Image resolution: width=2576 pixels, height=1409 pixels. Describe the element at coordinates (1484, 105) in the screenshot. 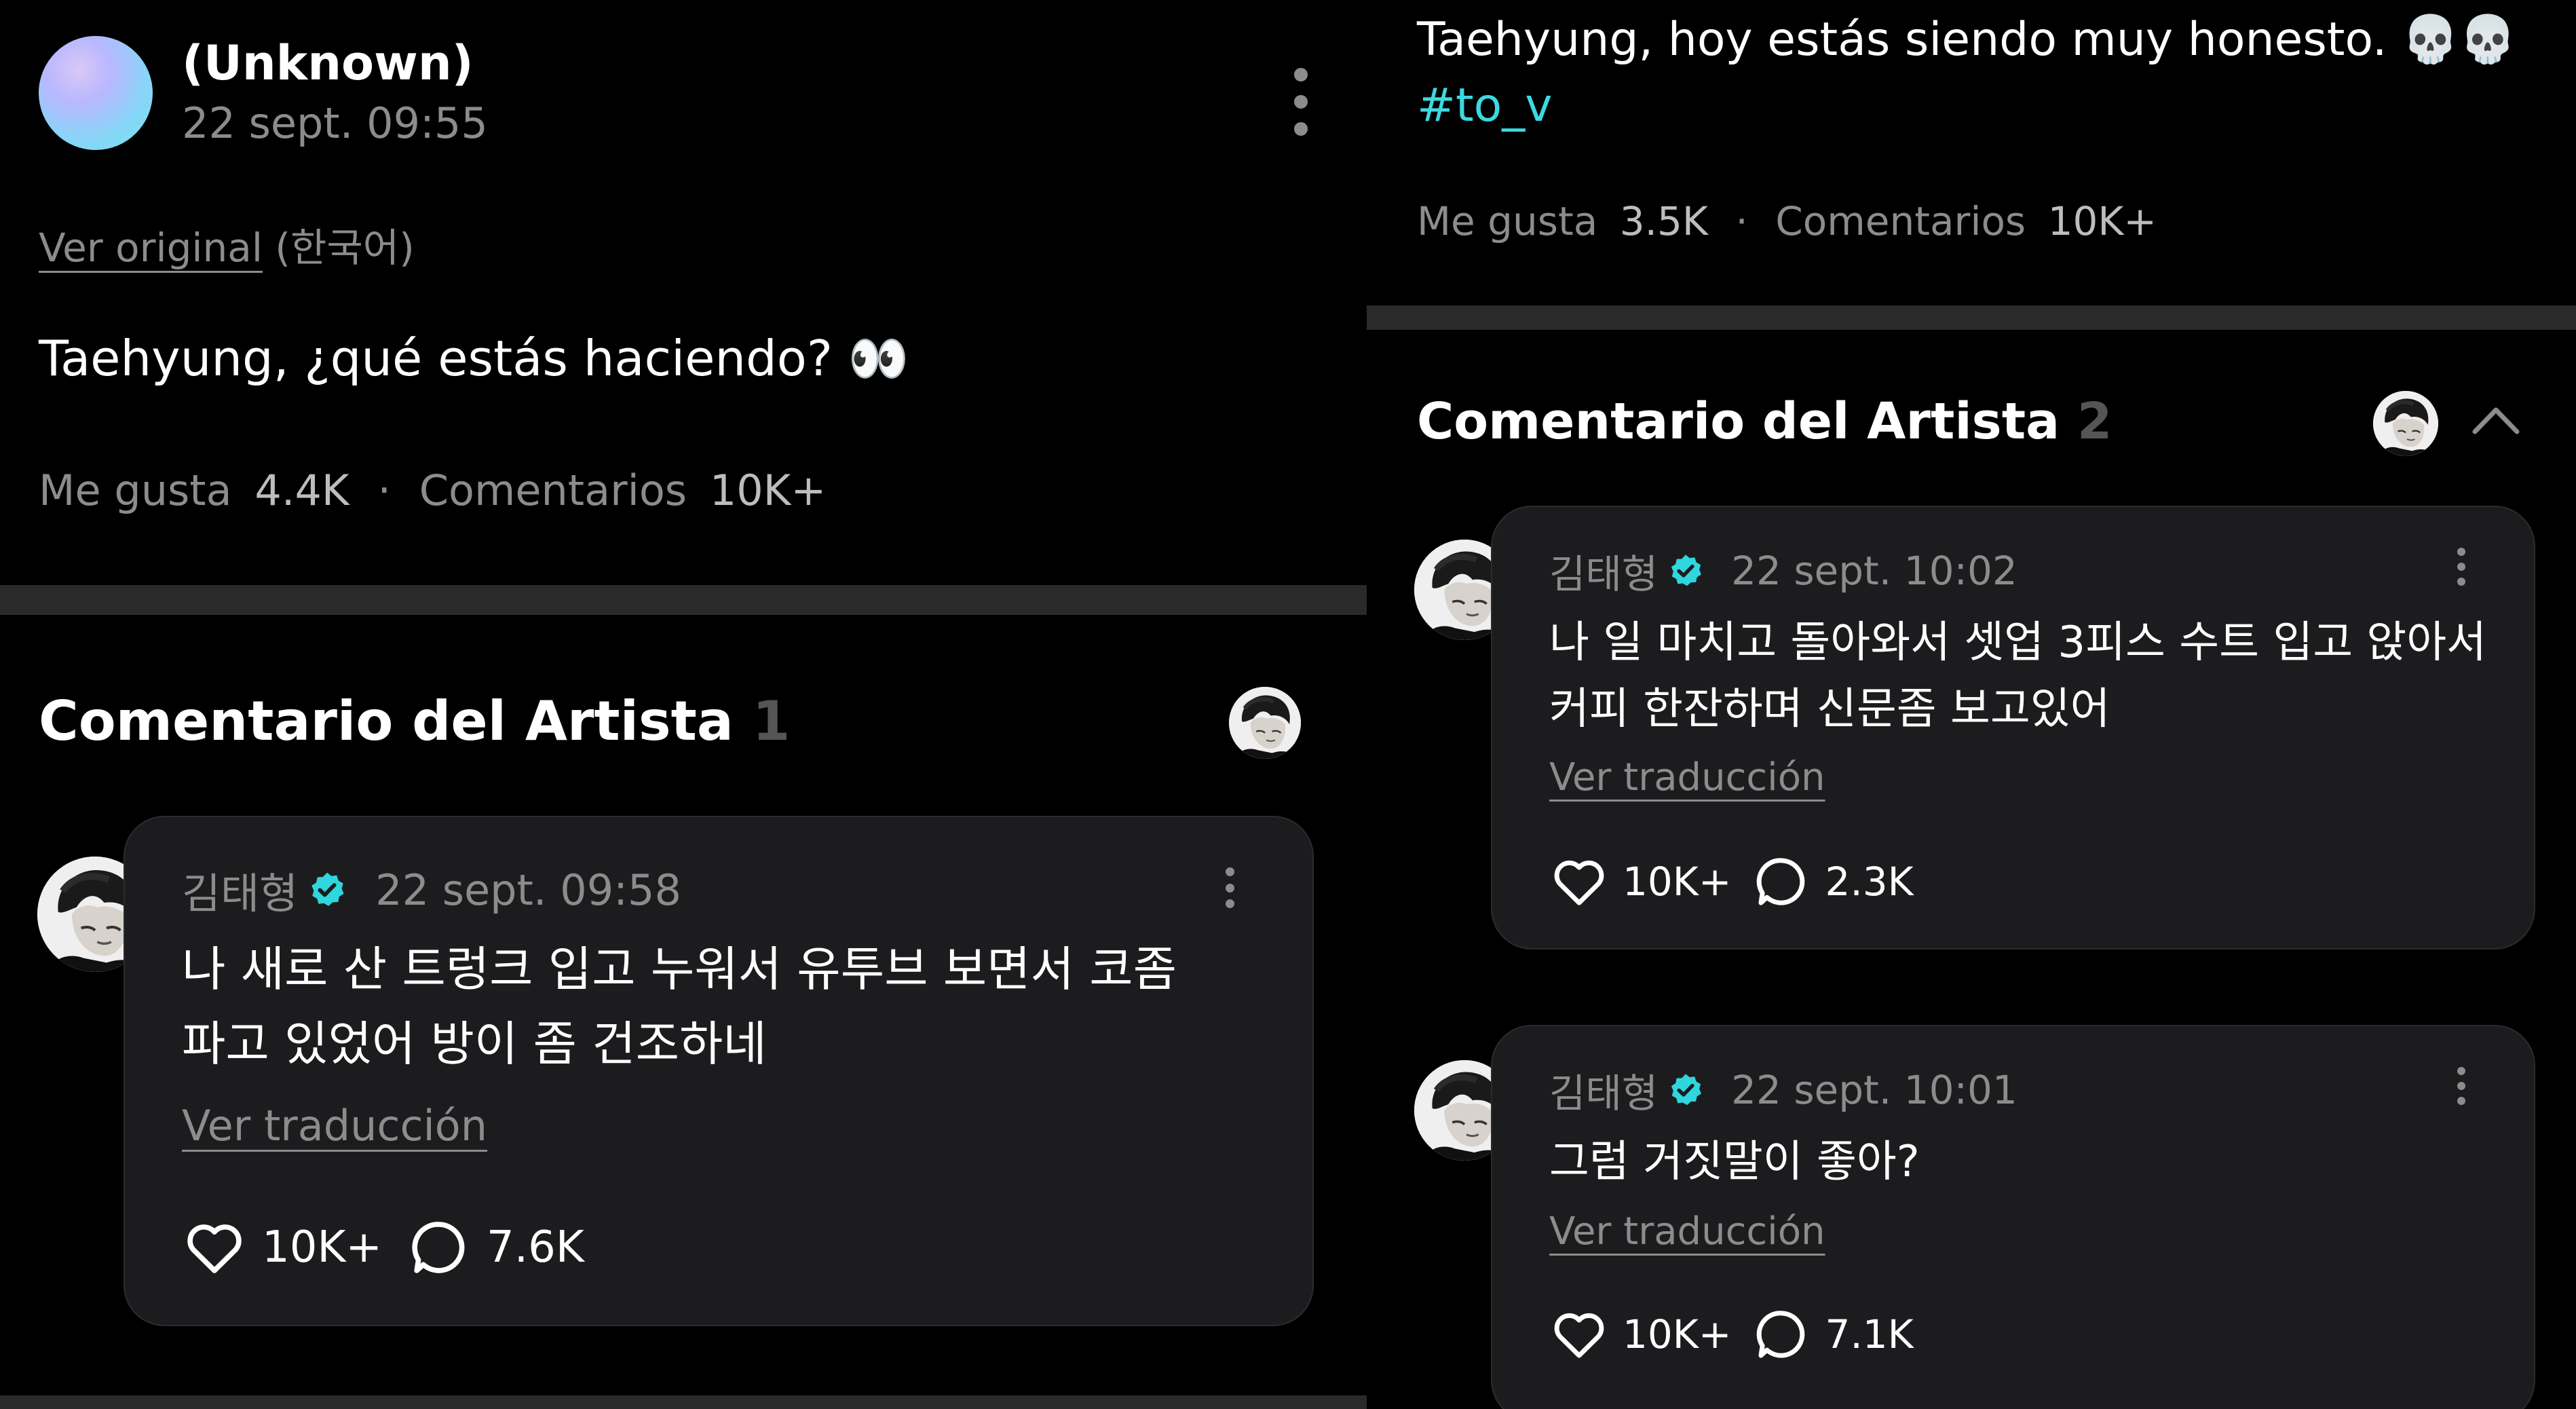

I see `post-hashtag: #to_v` at that location.